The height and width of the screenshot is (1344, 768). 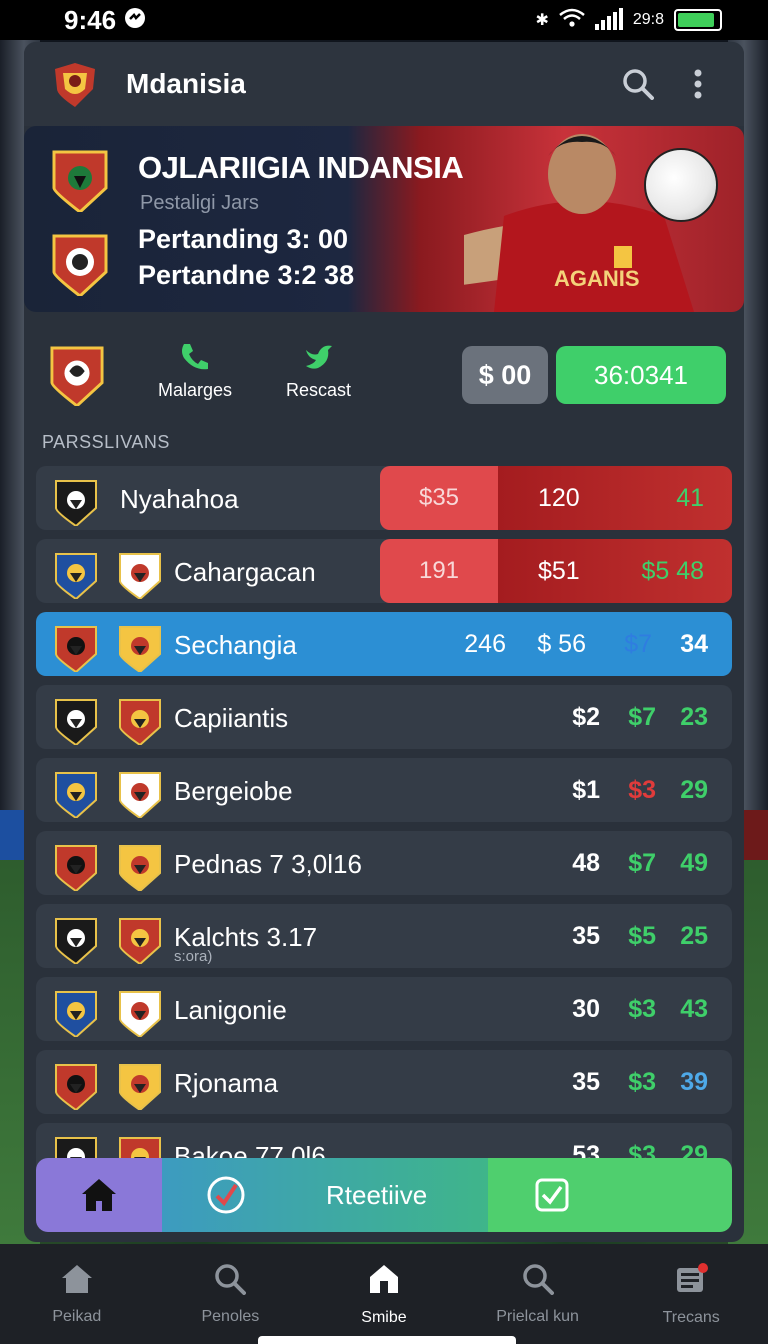 I want to click on odds-value: 29, so click(x=694, y=790).